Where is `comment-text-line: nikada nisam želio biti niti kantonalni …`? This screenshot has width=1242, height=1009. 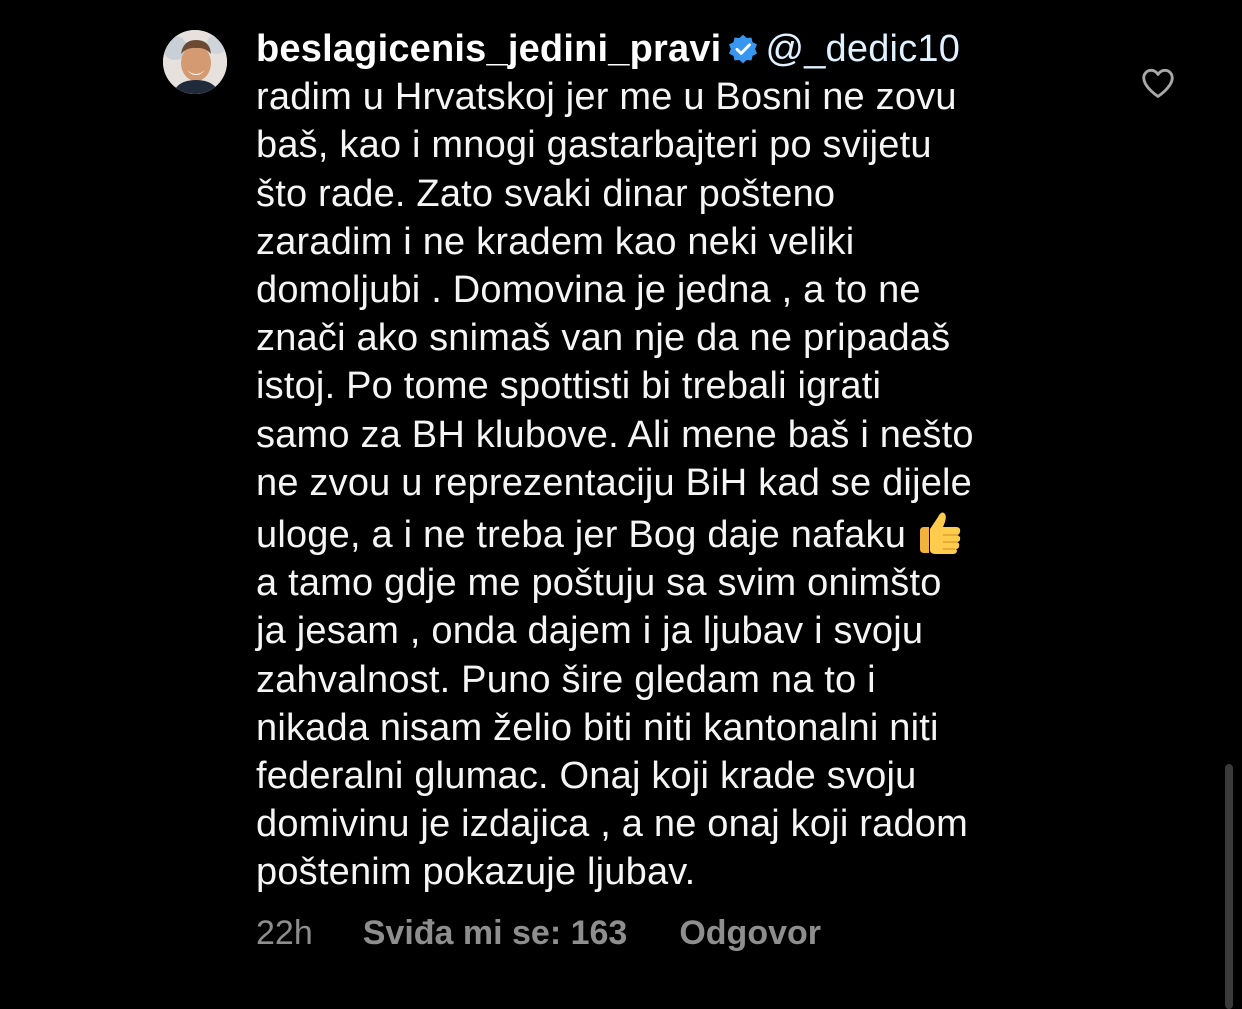 comment-text-line: nikada nisam želio biti niti kantonalni … is located at coordinates (597, 727).